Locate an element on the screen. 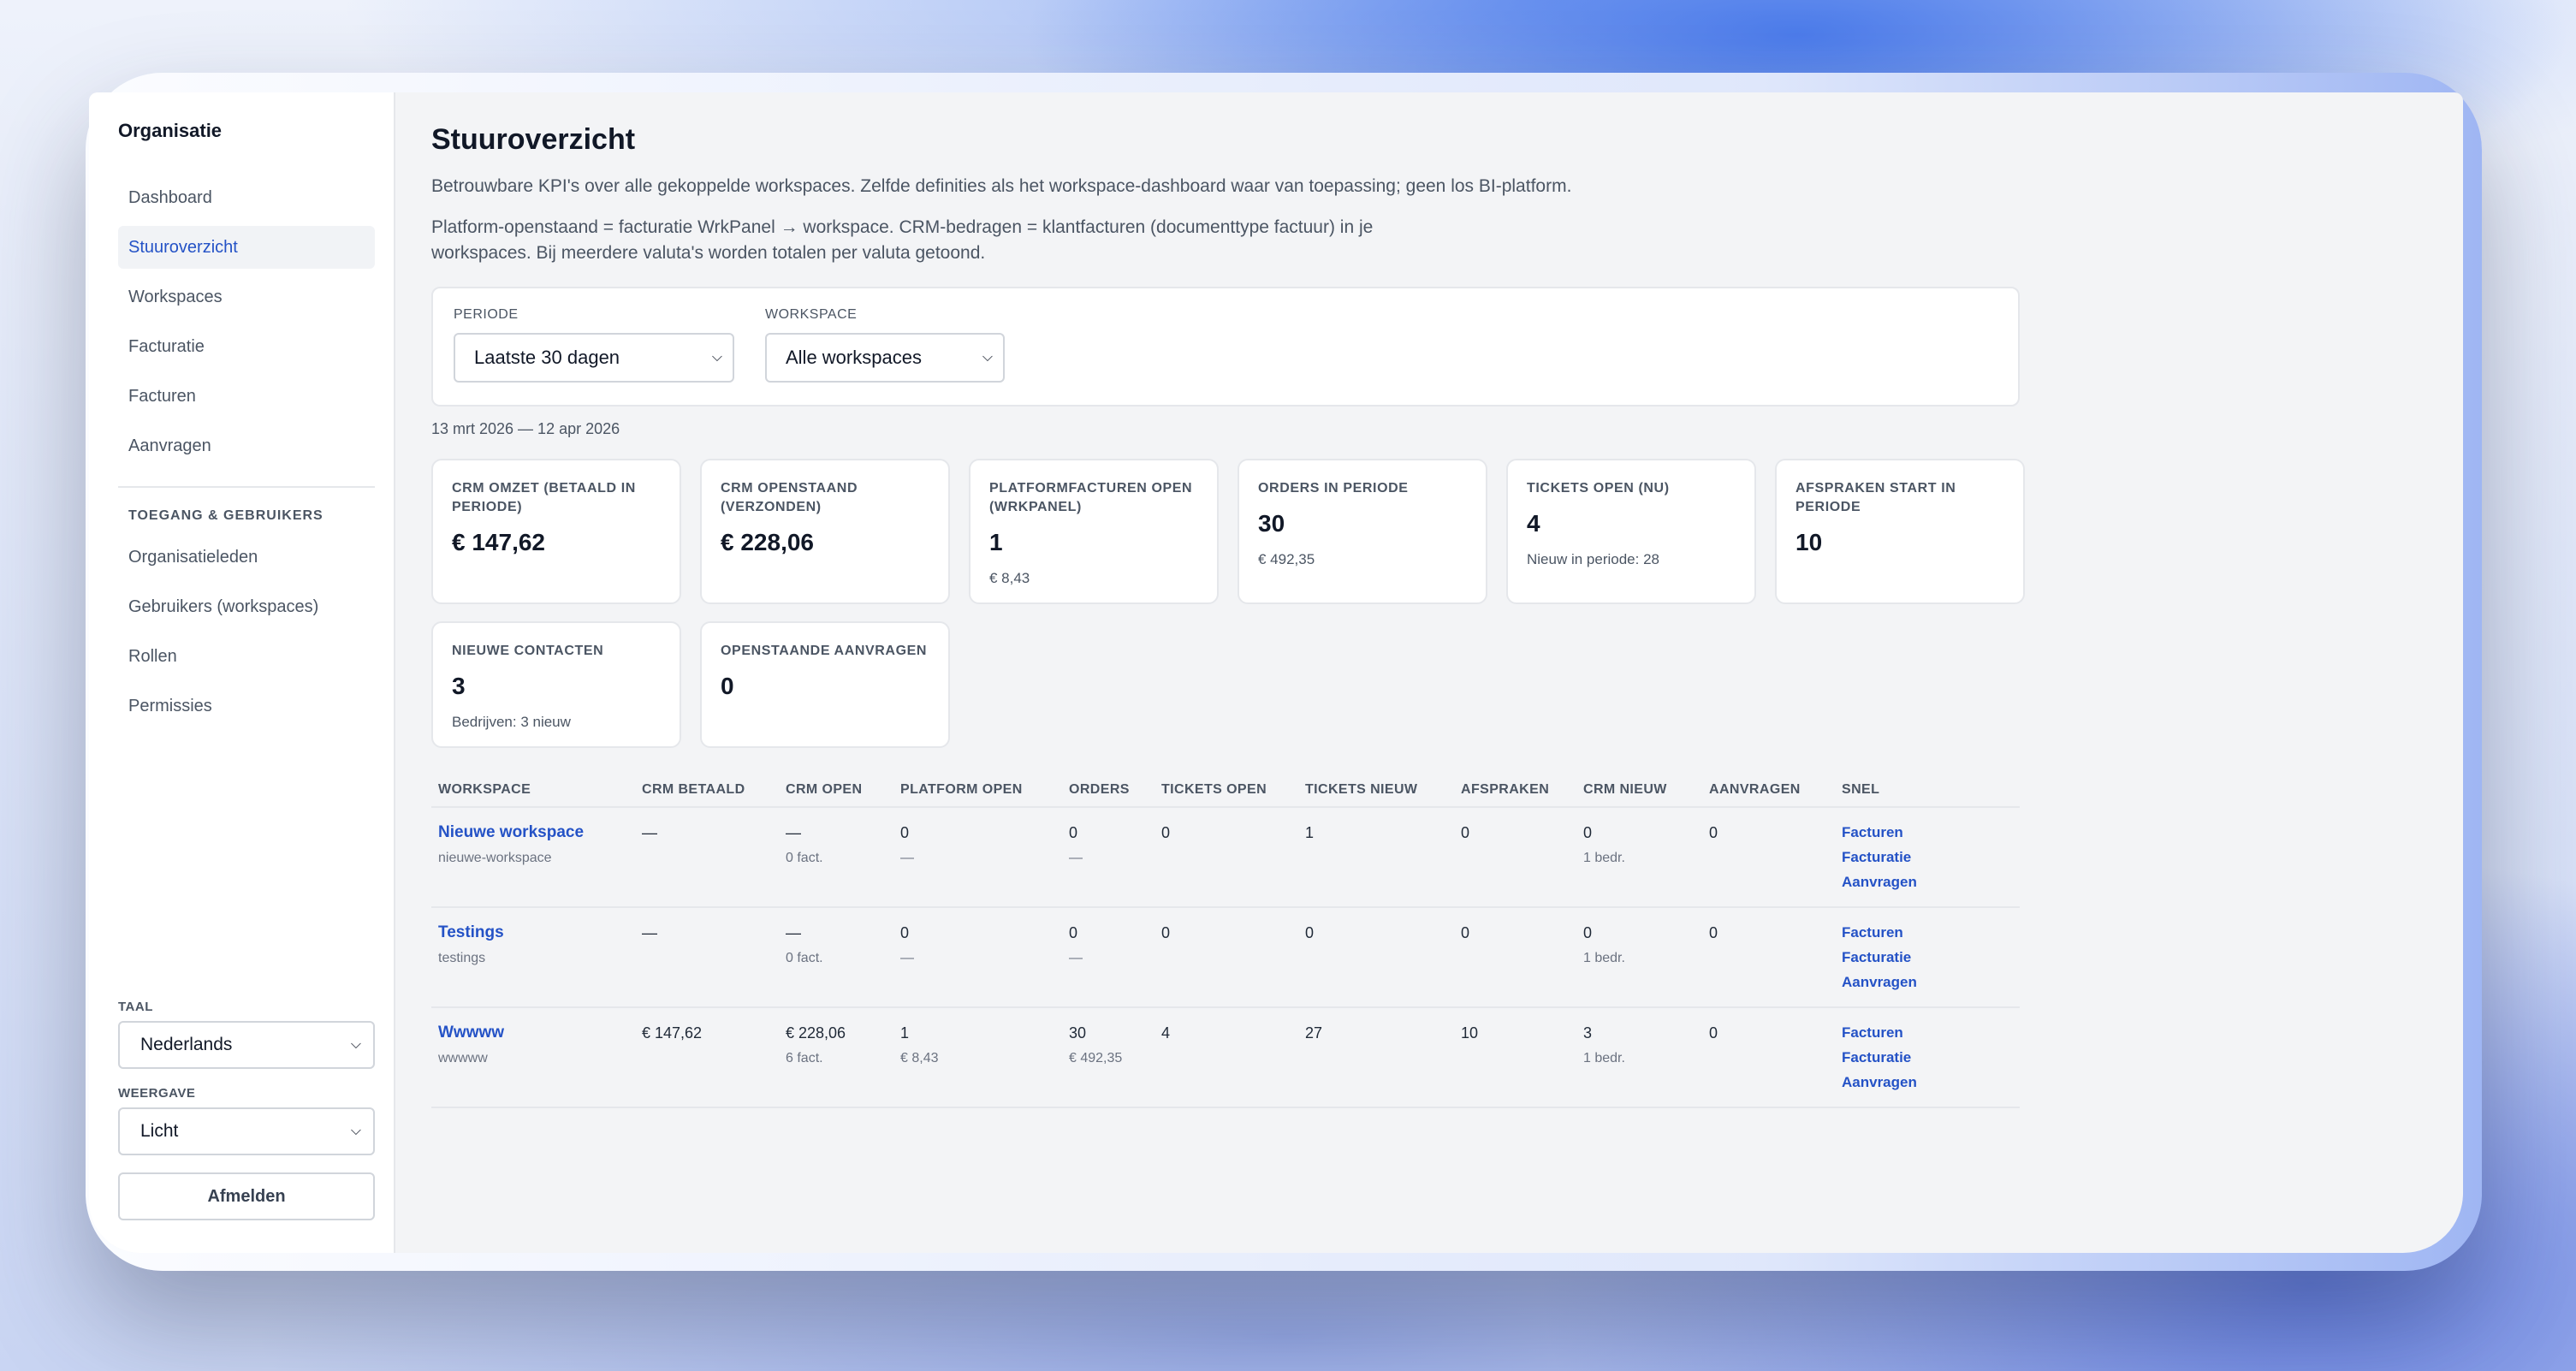  tickets-open: 0 is located at coordinates (1226, 857).